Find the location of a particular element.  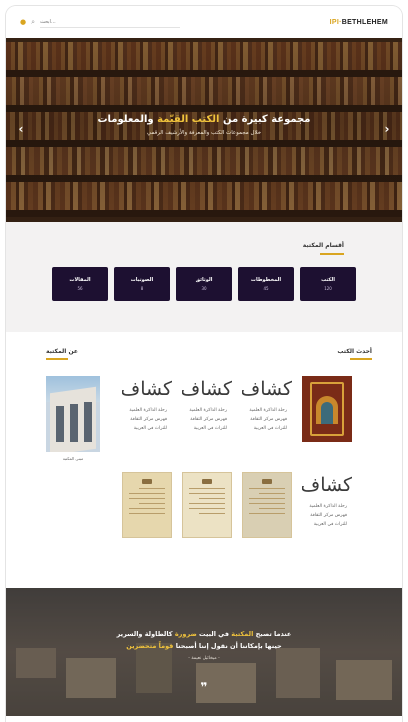

slider-prev-arrow-icon: ‹ is located at coordinates (21, 129).